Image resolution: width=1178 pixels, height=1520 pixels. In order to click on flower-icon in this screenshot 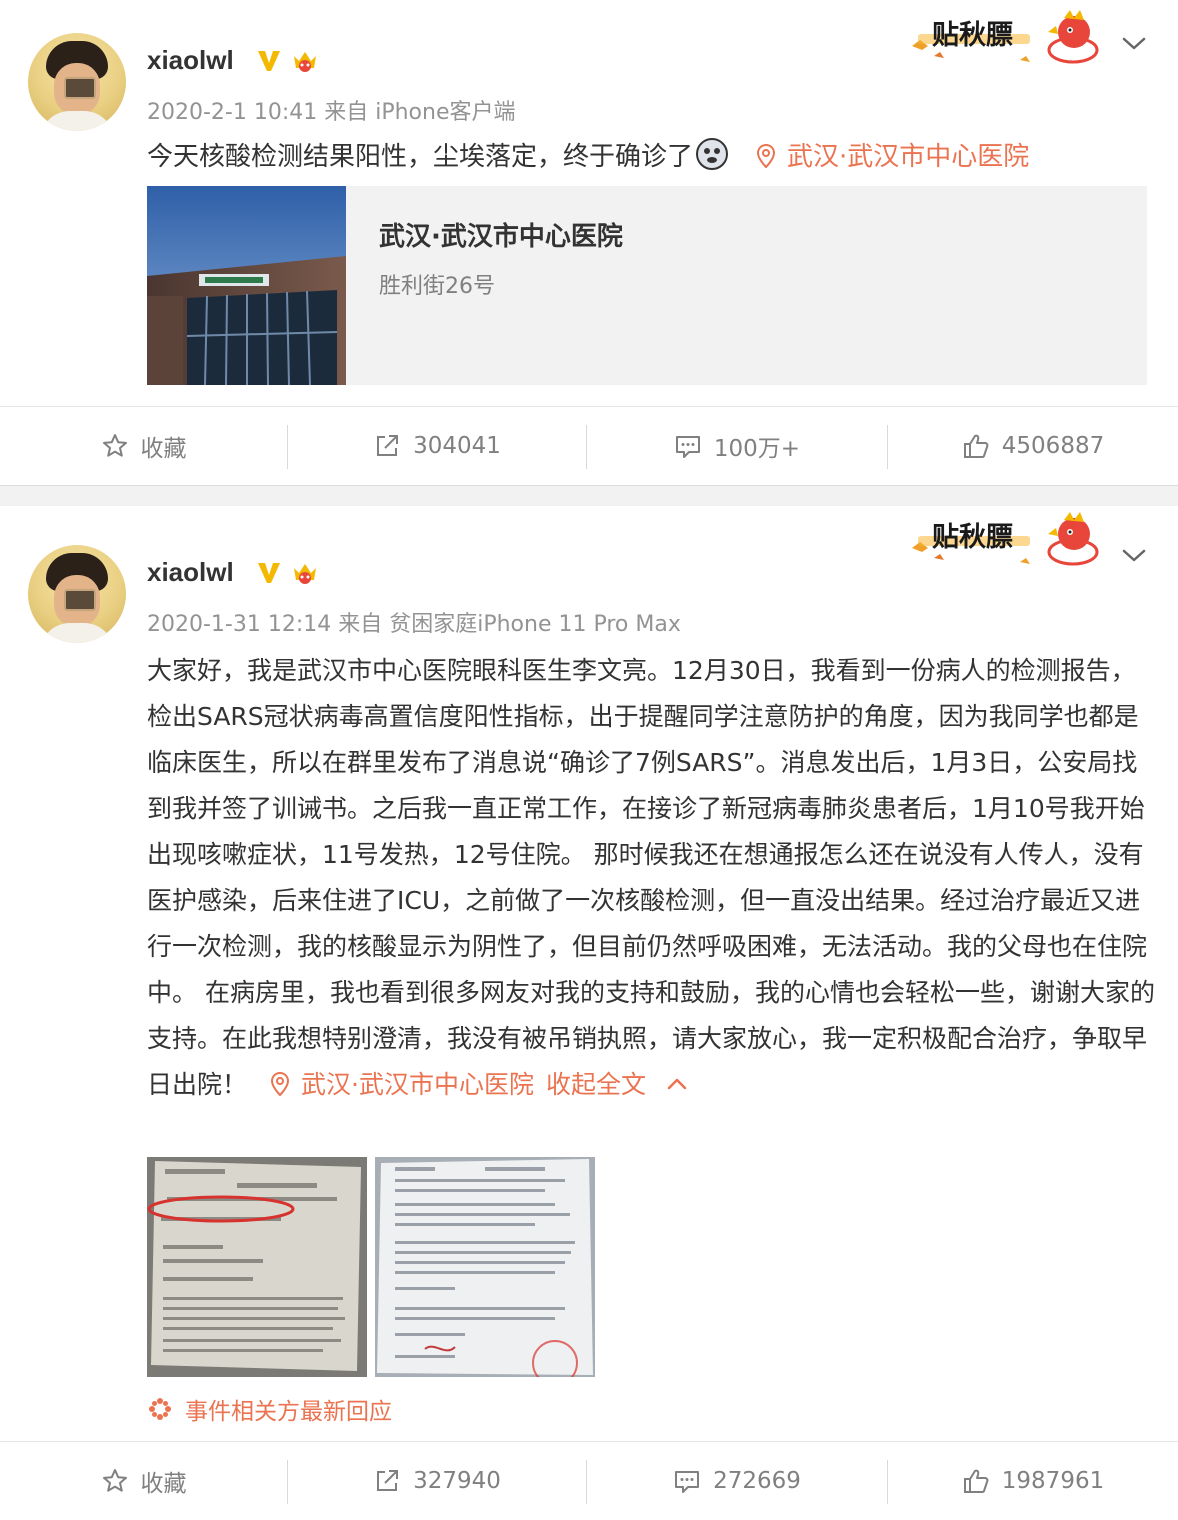, I will do `click(160, 1409)`.